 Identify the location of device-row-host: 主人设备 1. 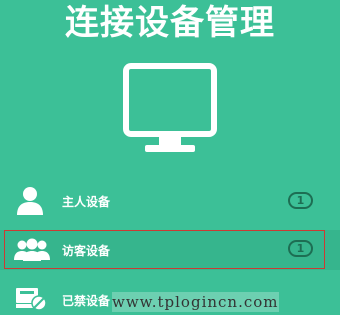
(170, 202).